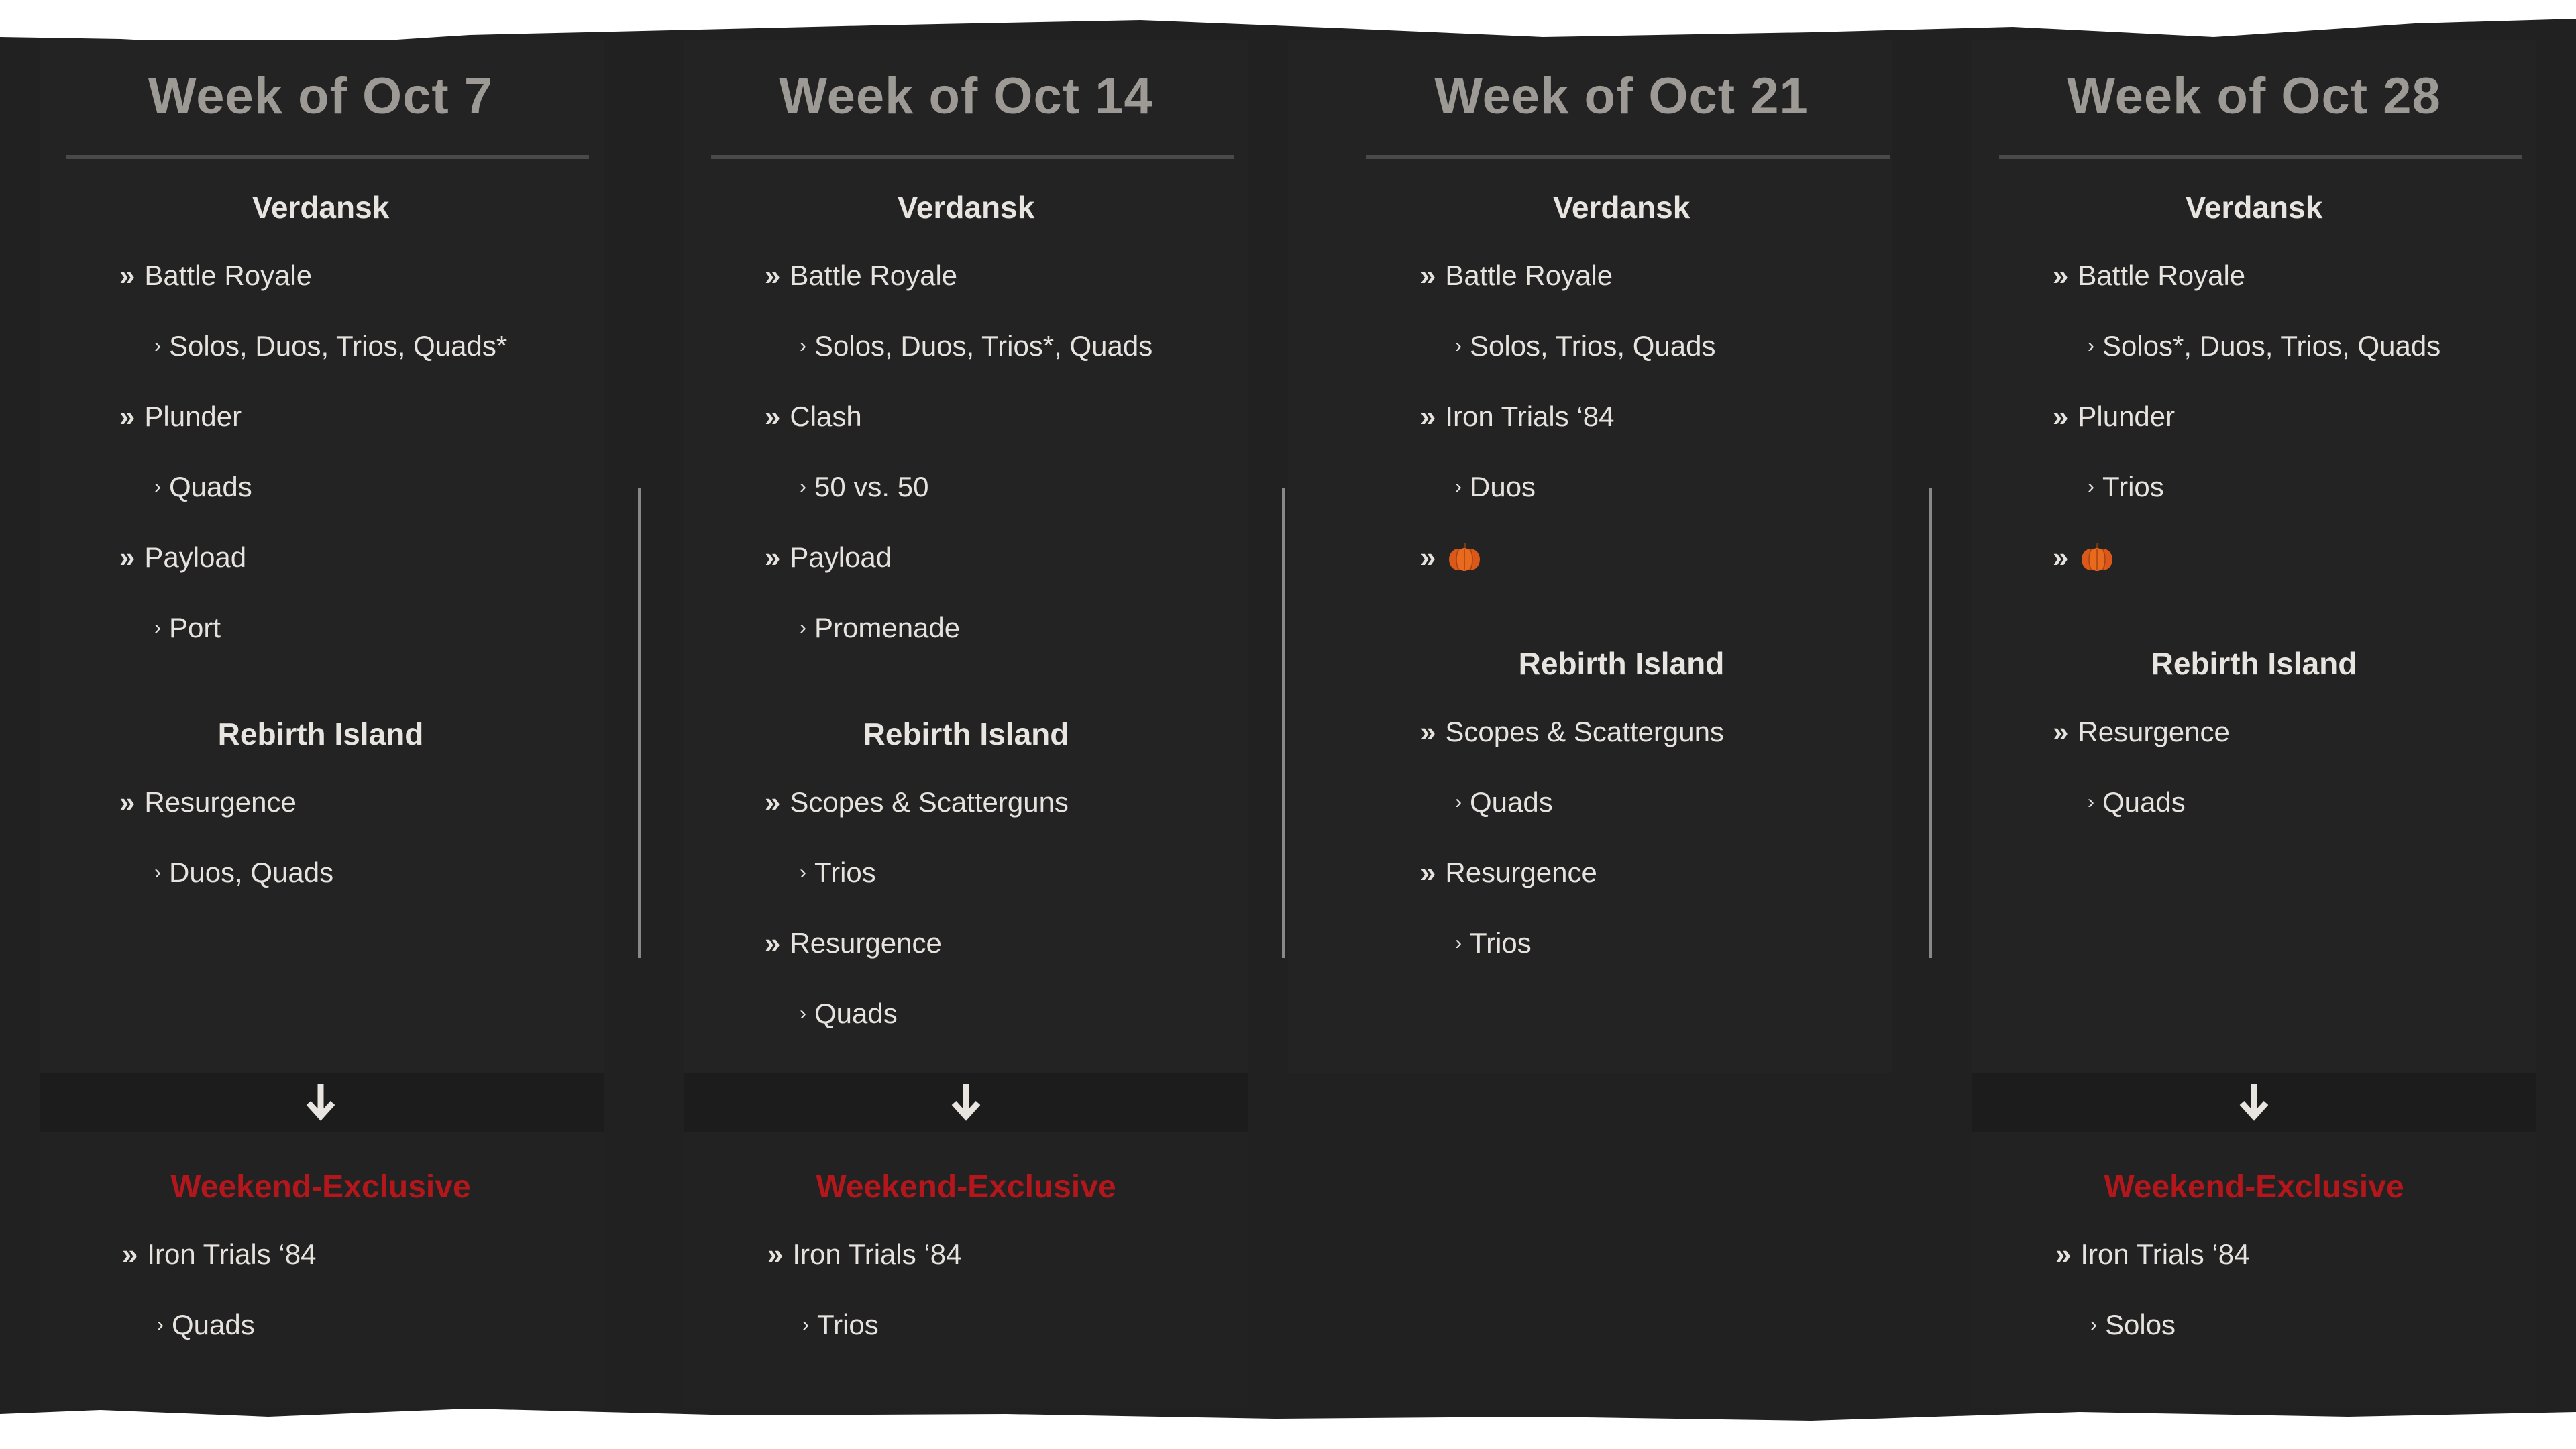 This screenshot has height=1449, width=2576. Describe the element at coordinates (206, 1325) in the screenshot. I see `weekend-mode-variant: › Quads` at that location.